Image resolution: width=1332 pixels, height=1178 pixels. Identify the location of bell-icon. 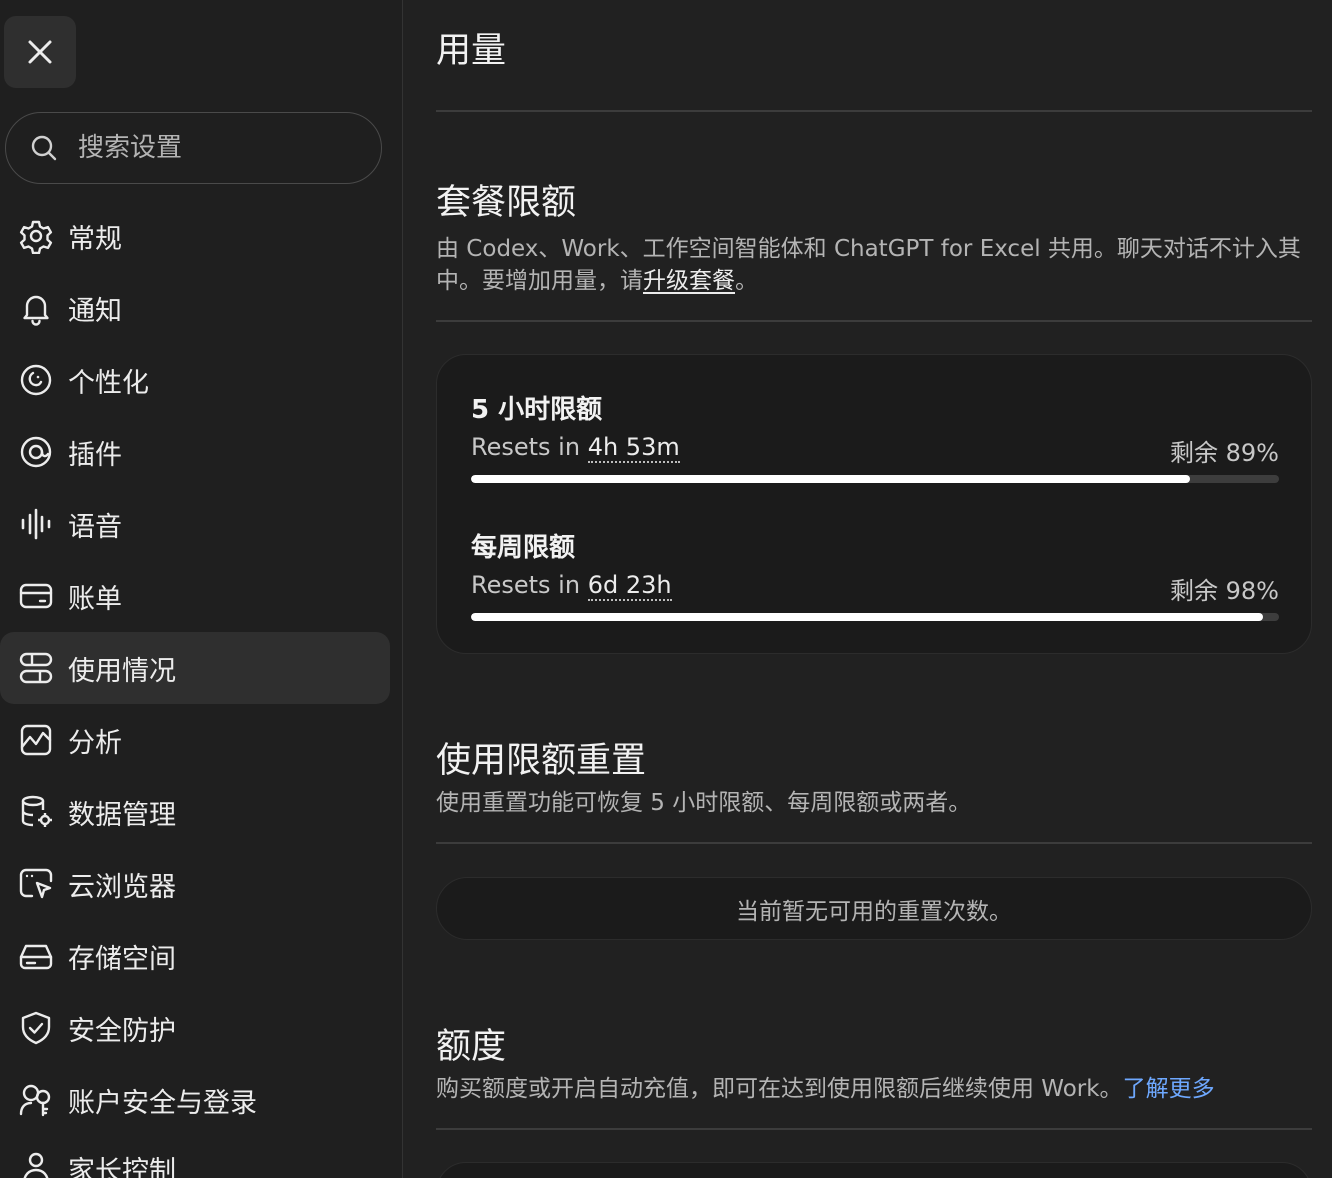
(36, 308).